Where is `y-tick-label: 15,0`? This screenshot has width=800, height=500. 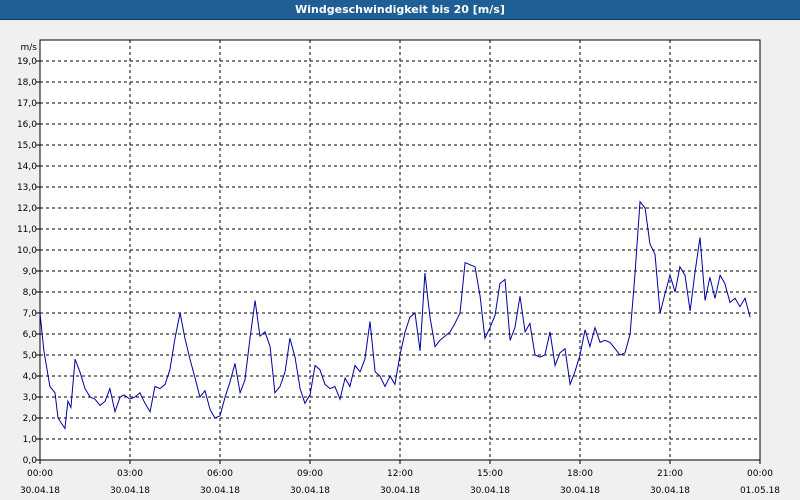
y-tick-label: 15,0 is located at coordinates (27, 146).